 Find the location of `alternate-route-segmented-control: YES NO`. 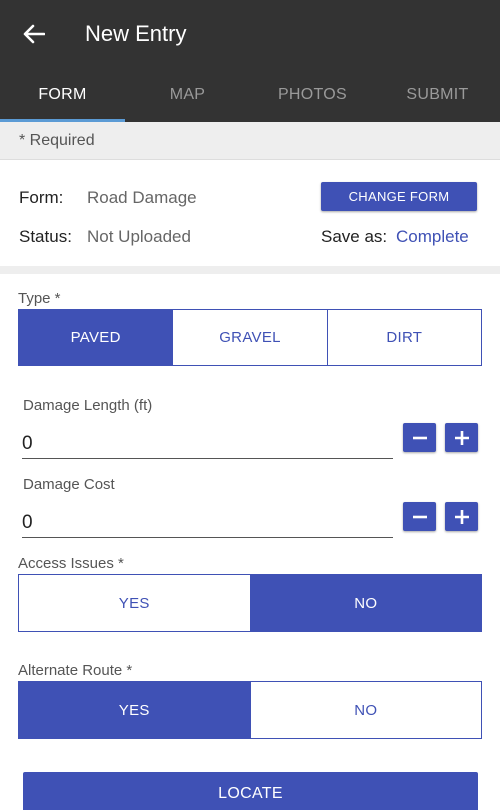

alternate-route-segmented-control: YES NO is located at coordinates (250, 710).